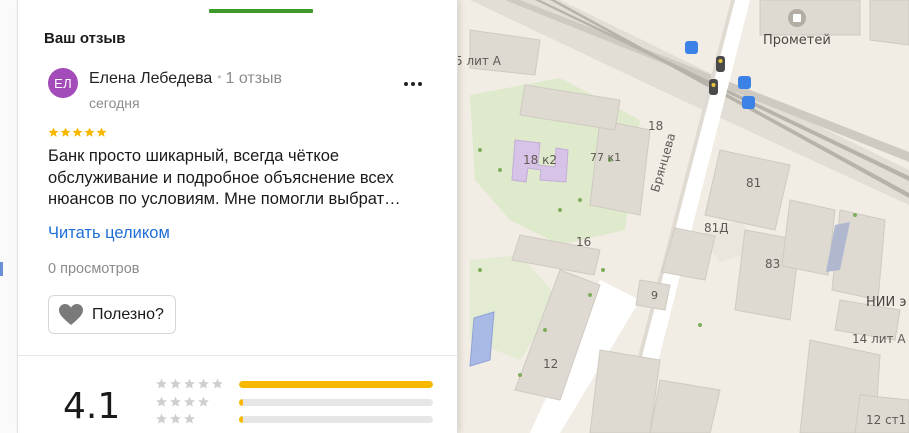 This screenshot has width=909, height=433. Describe the element at coordinates (886, 302) in the screenshot. I see `map-label-nii: НИИ э` at that location.